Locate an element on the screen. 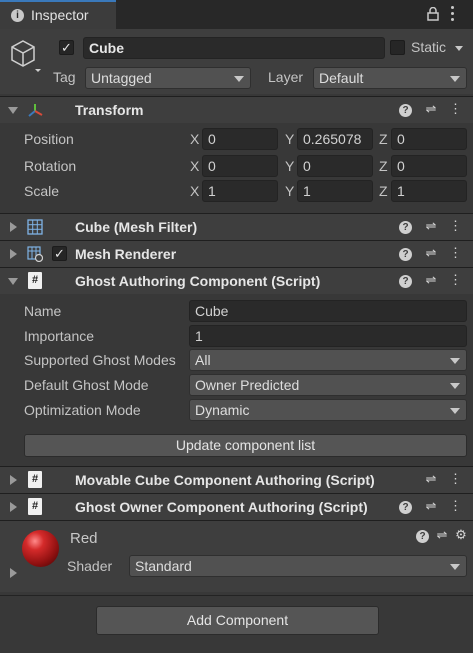 Image resolution: width=473 pixels, height=653 pixels. mesh-renderer-enabled-checkbox: ✓ is located at coordinates (59, 253).